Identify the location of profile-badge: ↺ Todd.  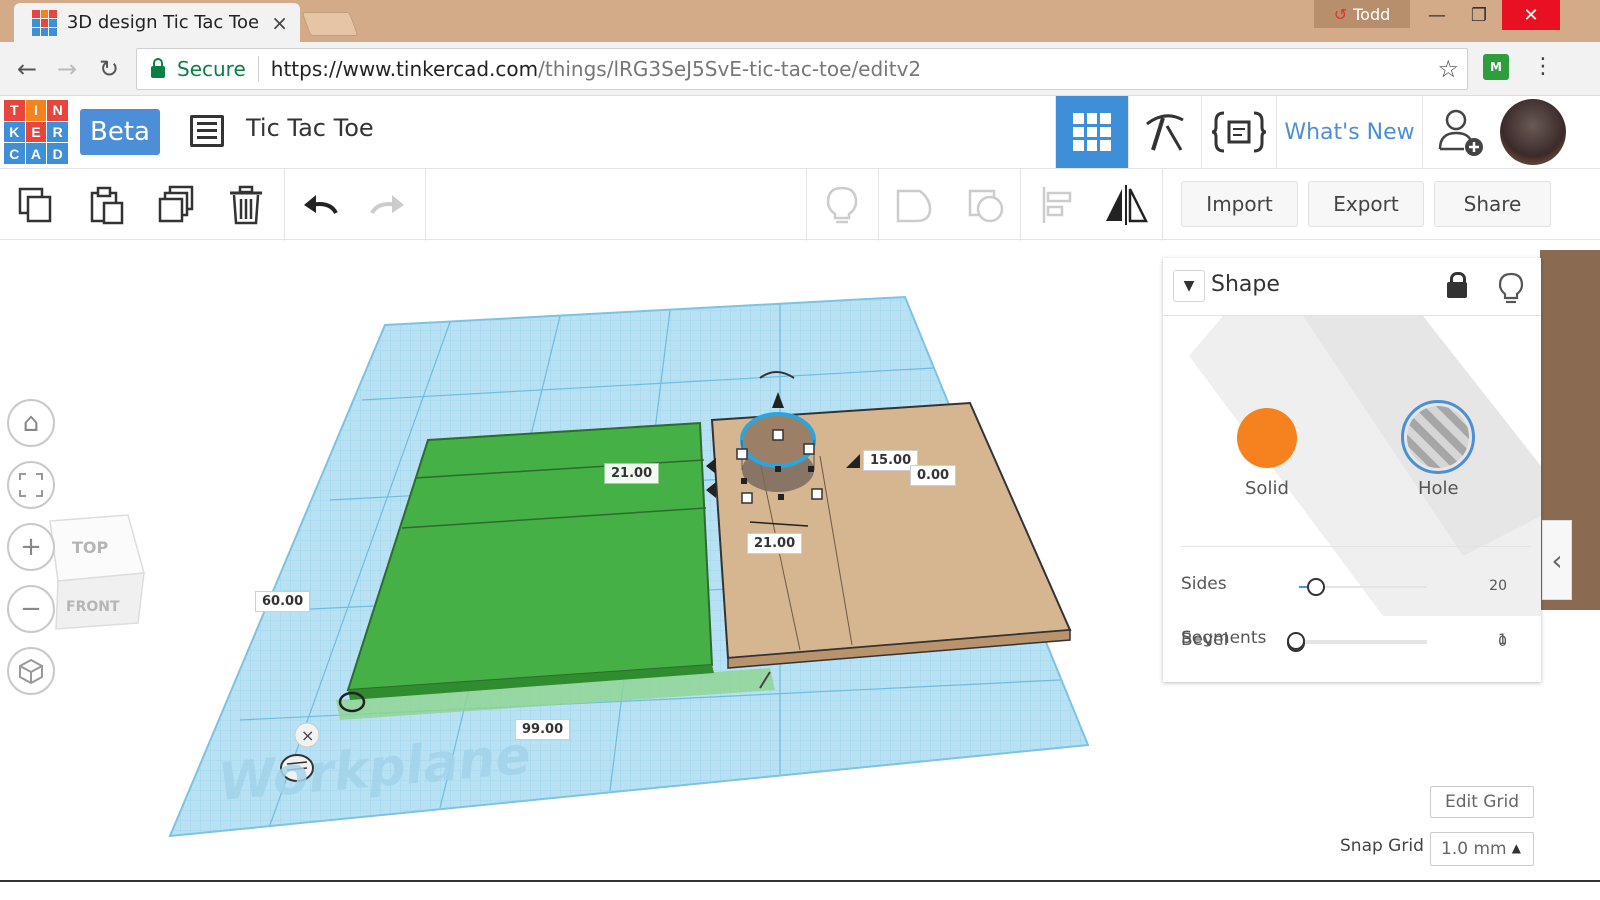
(1362, 14).